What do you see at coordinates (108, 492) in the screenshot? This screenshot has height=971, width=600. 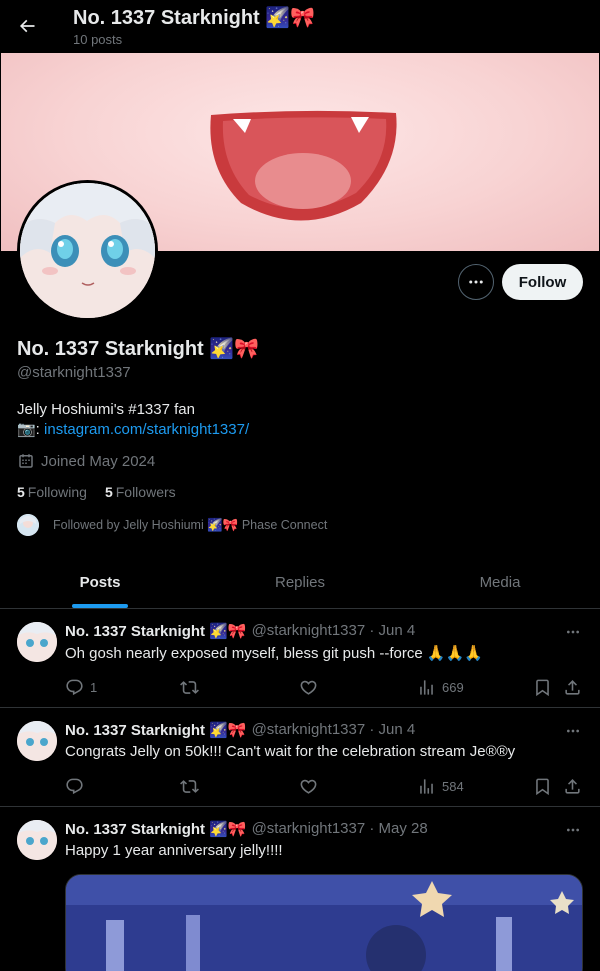 I see `followers-count: 5` at bounding box center [108, 492].